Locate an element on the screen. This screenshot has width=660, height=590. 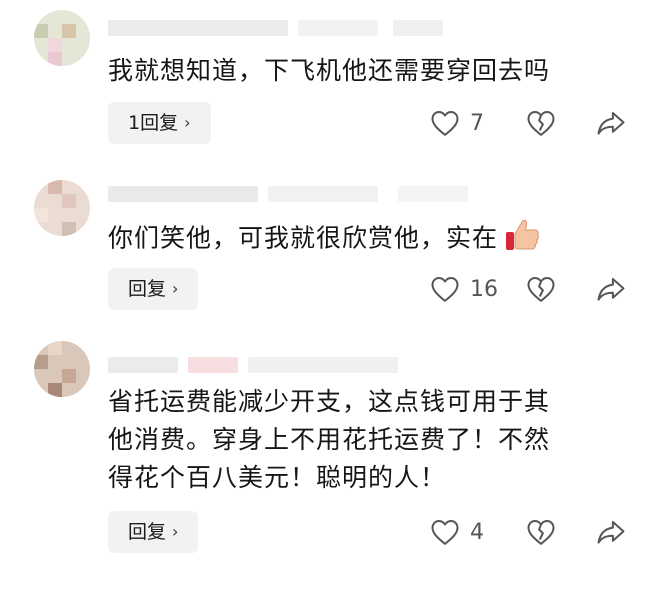
like-count: 4 is located at coordinates (477, 532).